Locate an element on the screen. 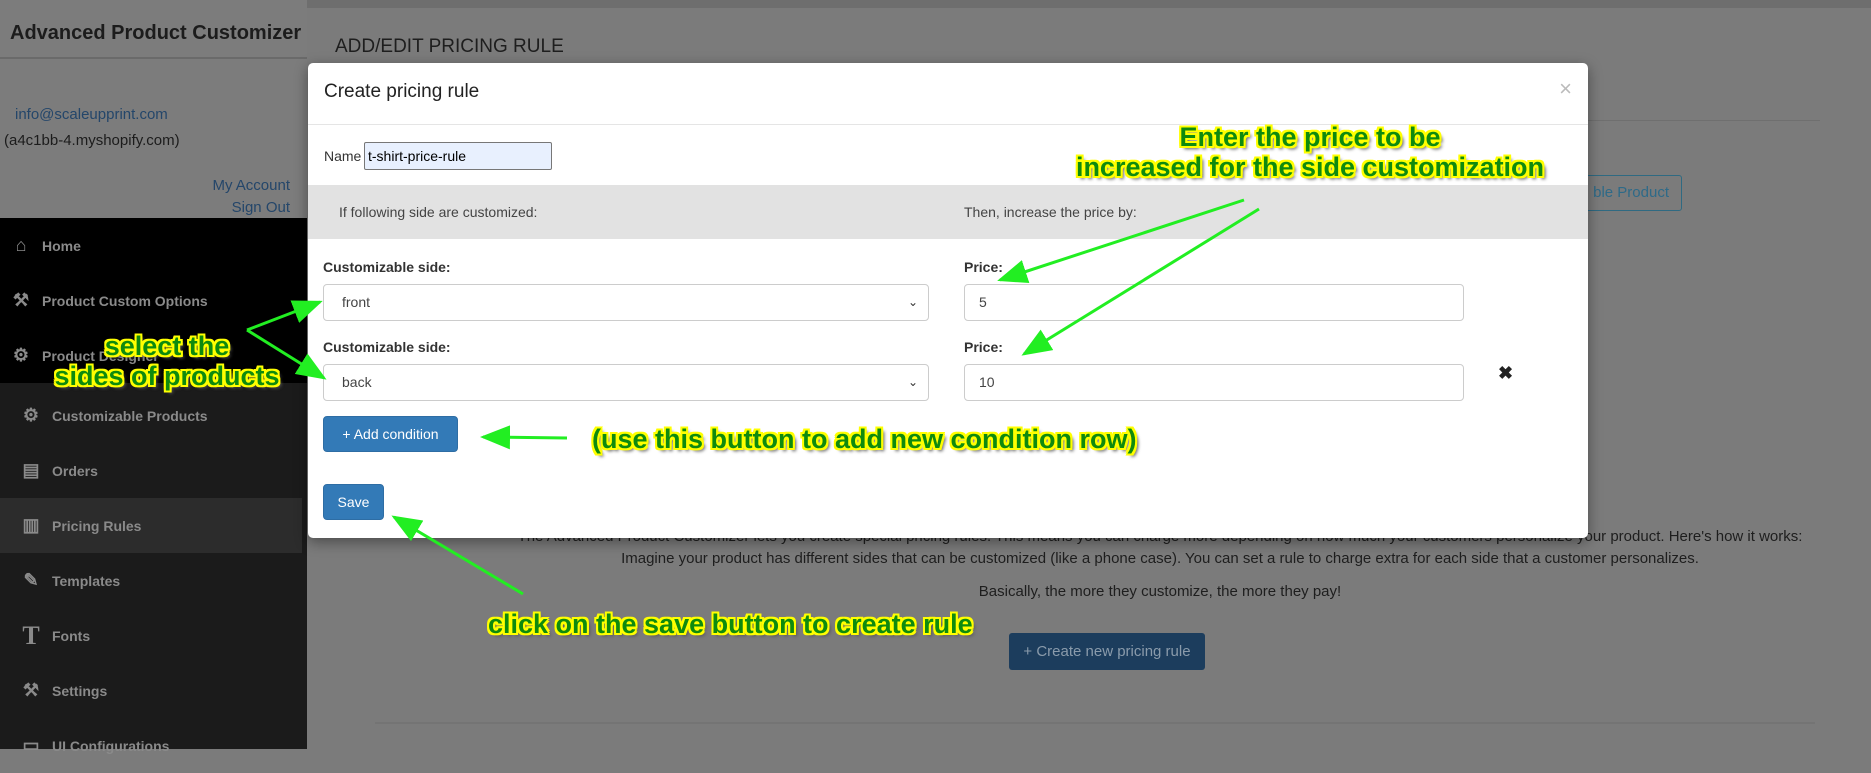 This screenshot has width=1871, height=773. modal-title: Create pricing rule is located at coordinates (402, 91).